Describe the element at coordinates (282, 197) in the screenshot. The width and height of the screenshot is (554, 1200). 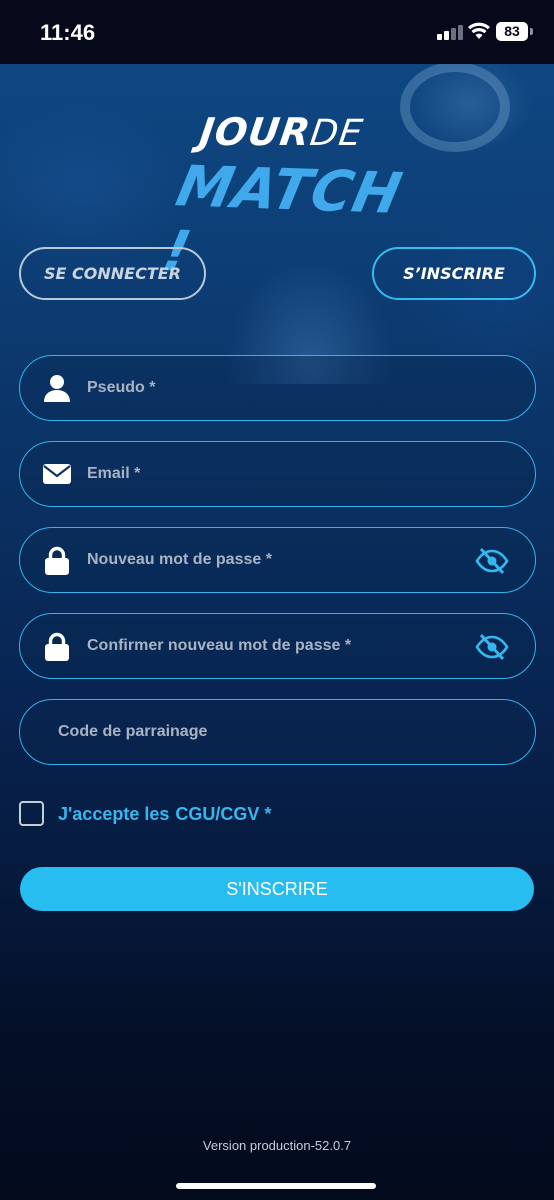
I see `app-logo: JOURDE MATCH !` at that location.